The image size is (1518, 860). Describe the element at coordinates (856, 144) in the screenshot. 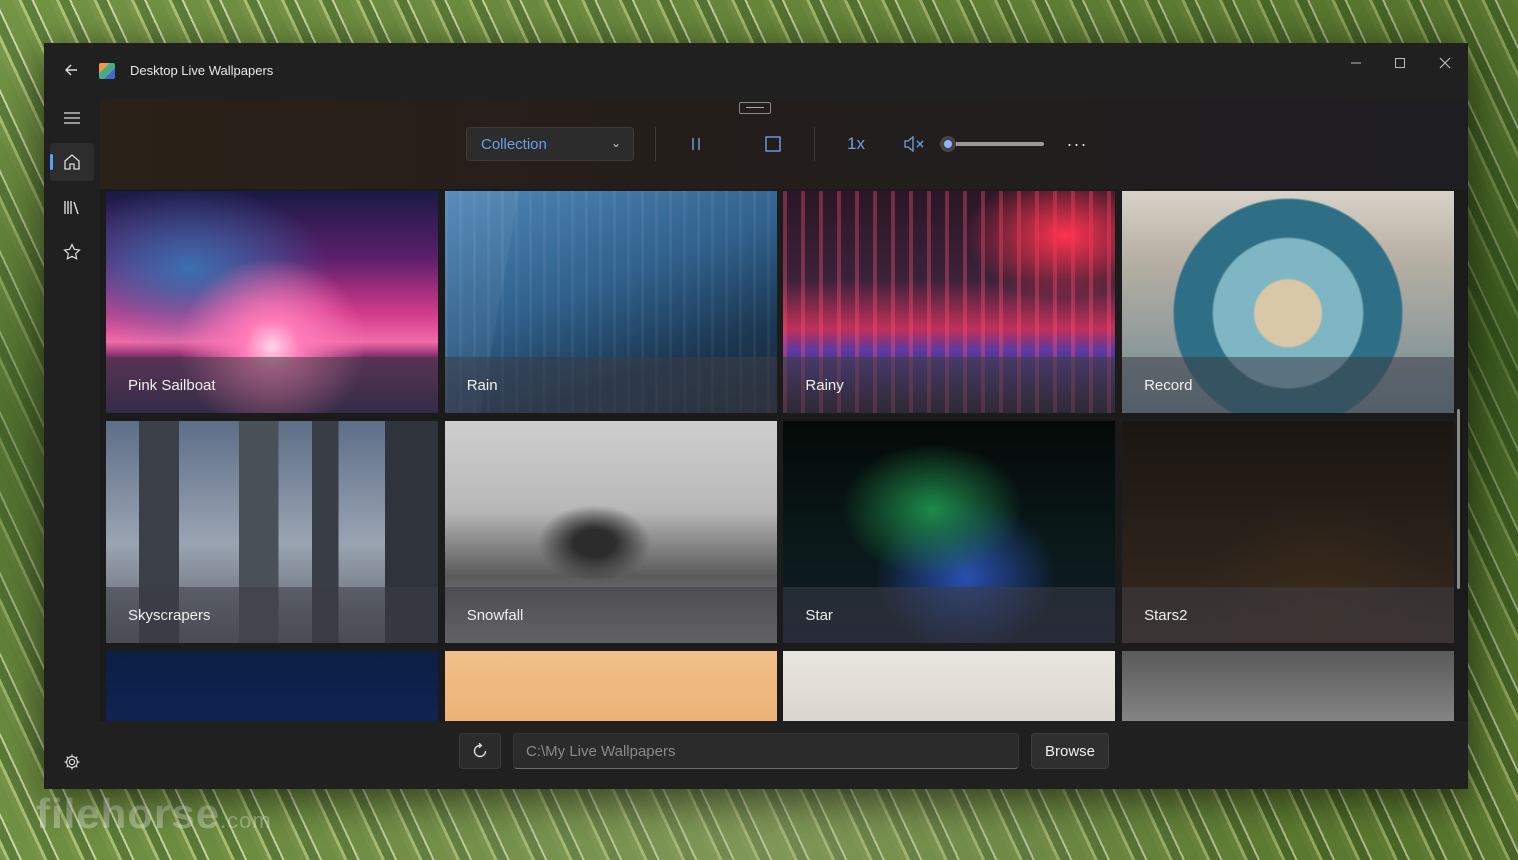

I see `playback-speed-button: 1x` at that location.